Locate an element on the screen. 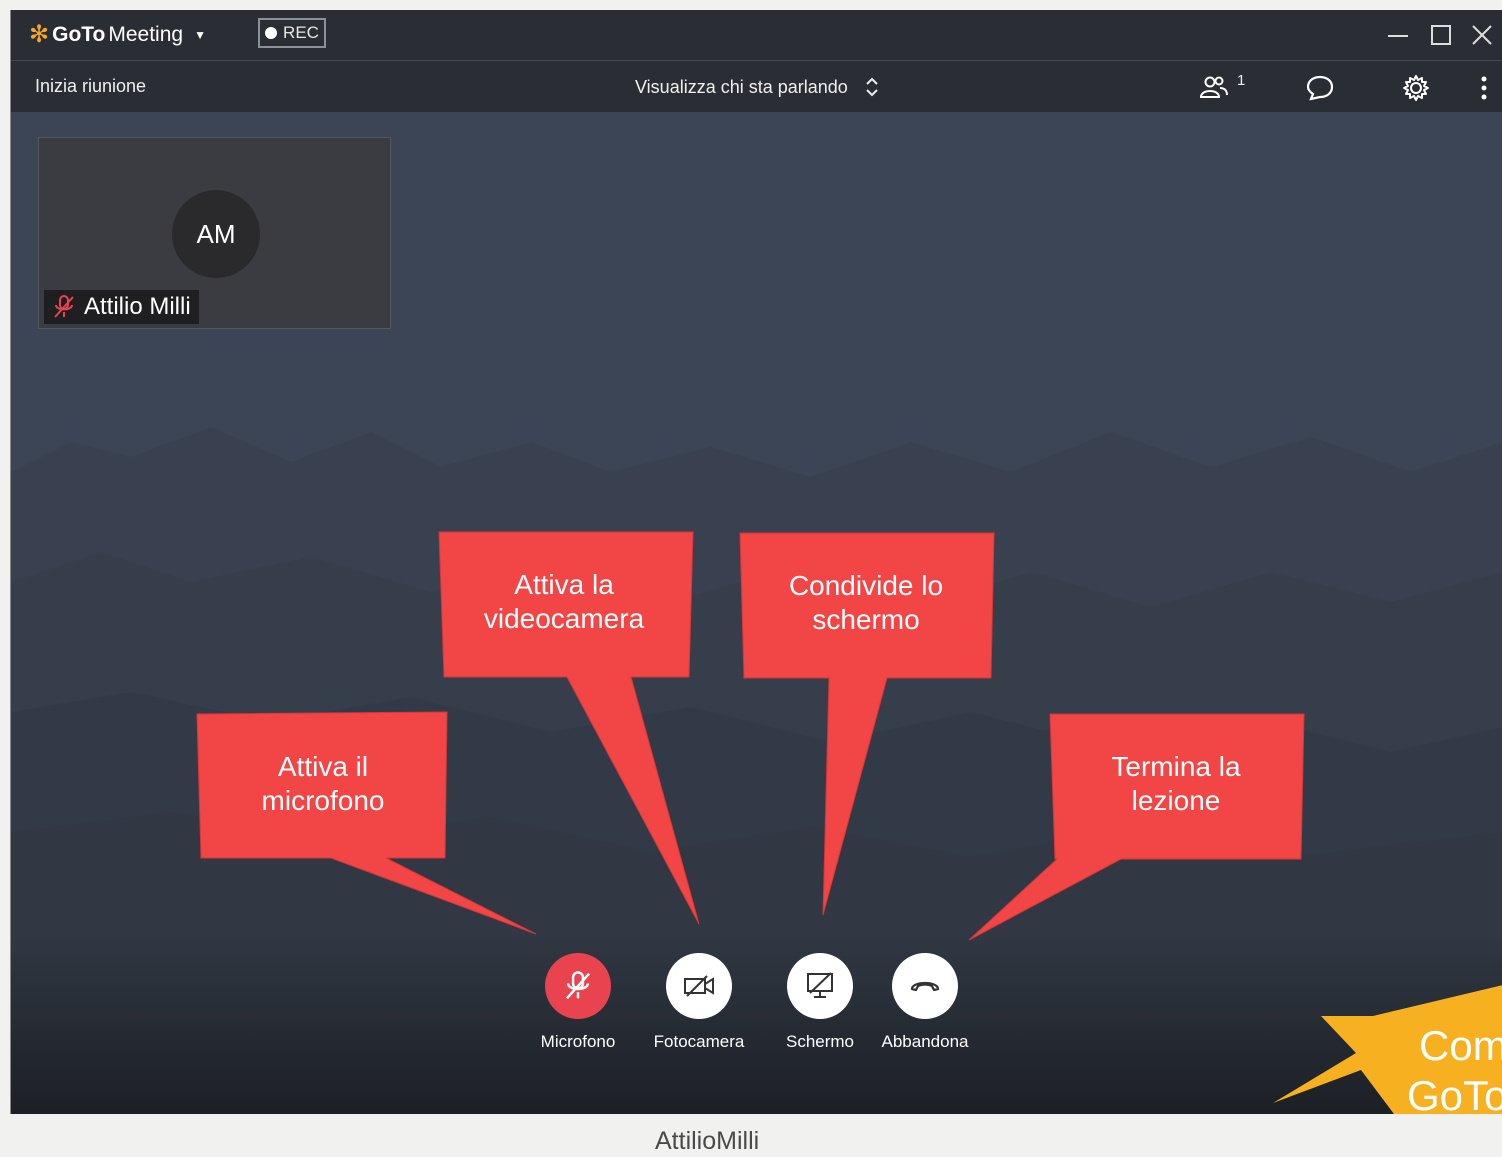  mic-muted-icon is located at coordinates (578, 985).